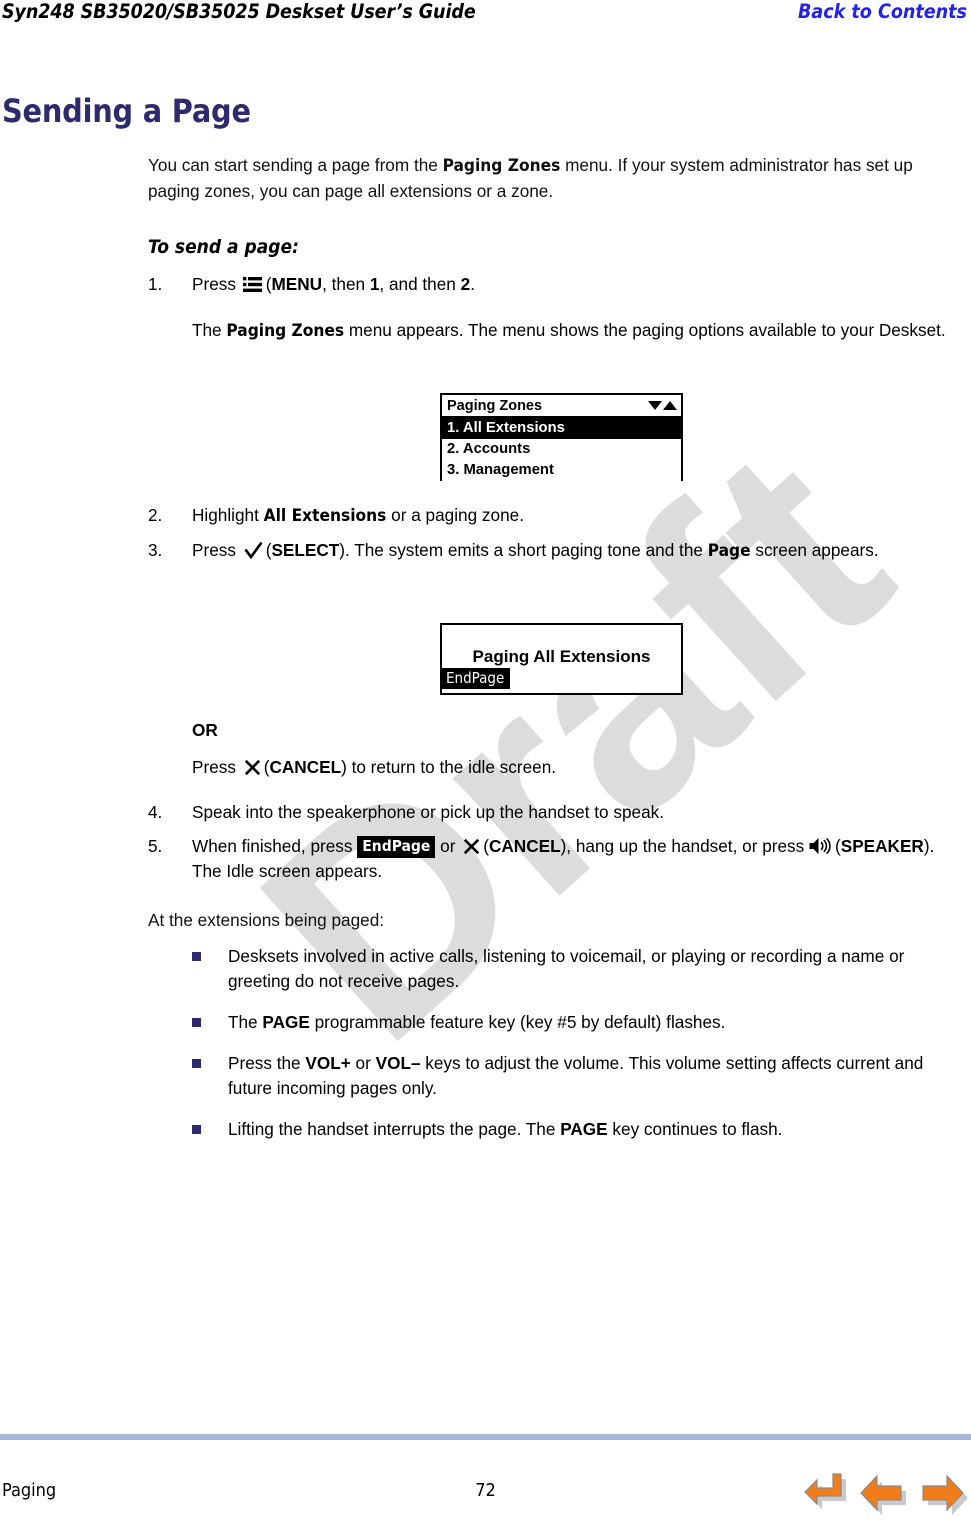  Describe the element at coordinates (155, 284) in the screenshot. I see `step-1-number: 1.` at that location.